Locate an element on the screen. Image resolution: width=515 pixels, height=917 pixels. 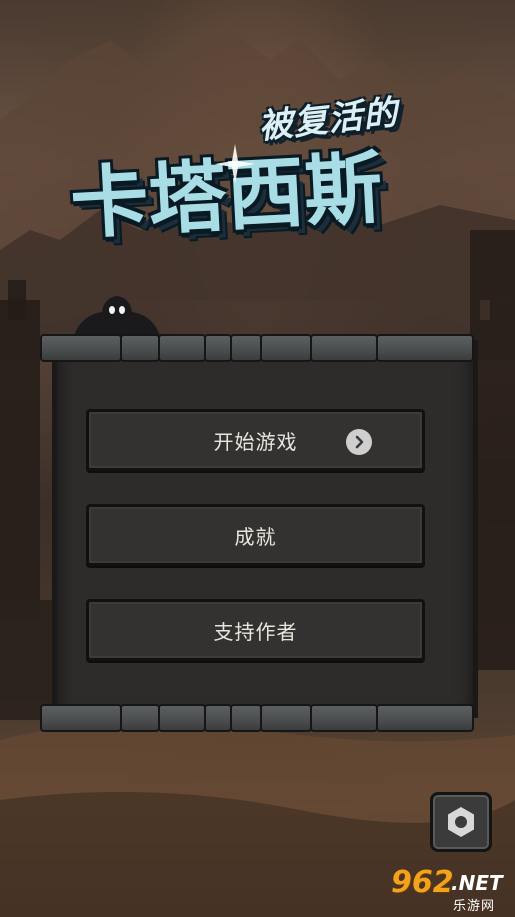
chevron-right-icon is located at coordinates (359, 442).